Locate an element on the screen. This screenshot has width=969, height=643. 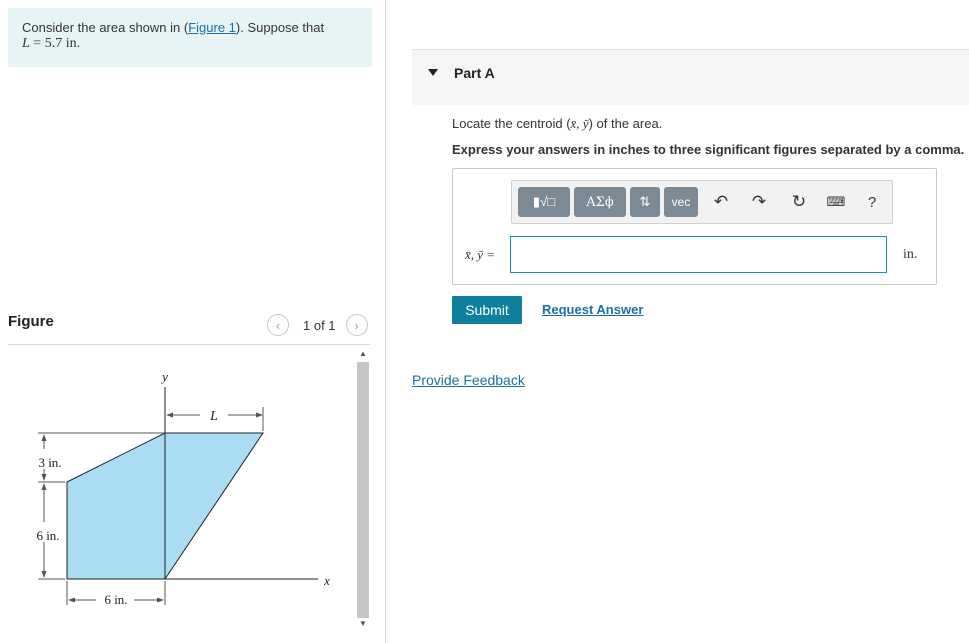
dim-6in-h-label: 6 in. is located at coordinates (115, 599).